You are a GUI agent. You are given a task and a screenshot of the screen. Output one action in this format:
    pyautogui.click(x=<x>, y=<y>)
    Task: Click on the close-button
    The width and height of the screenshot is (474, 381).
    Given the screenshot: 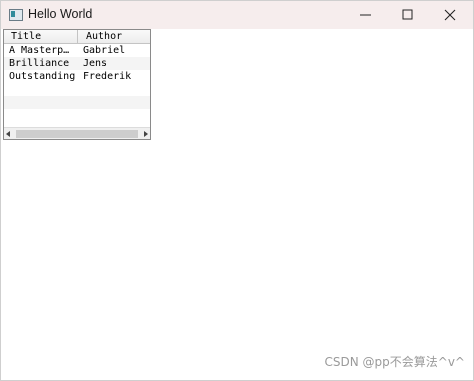 What is the action you would take?
    pyautogui.click(x=450, y=15)
    